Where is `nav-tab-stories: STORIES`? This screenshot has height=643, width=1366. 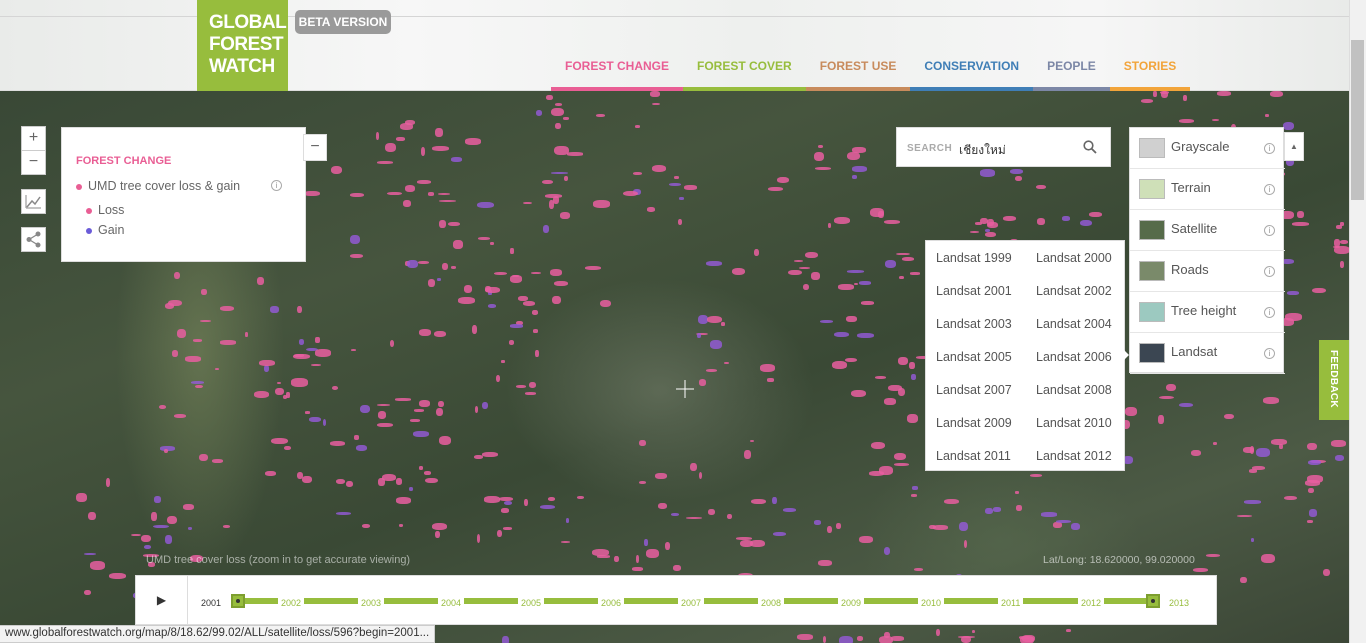 nav-tab-stories: STORIES is located at coordinates (1150, 70).